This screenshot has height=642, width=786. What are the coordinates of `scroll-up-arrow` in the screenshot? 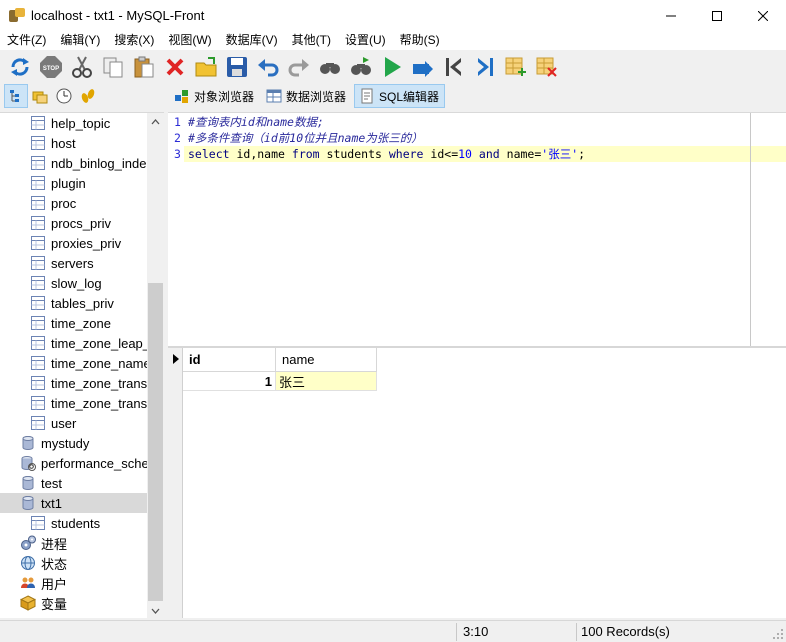 It's located at (155, 121).